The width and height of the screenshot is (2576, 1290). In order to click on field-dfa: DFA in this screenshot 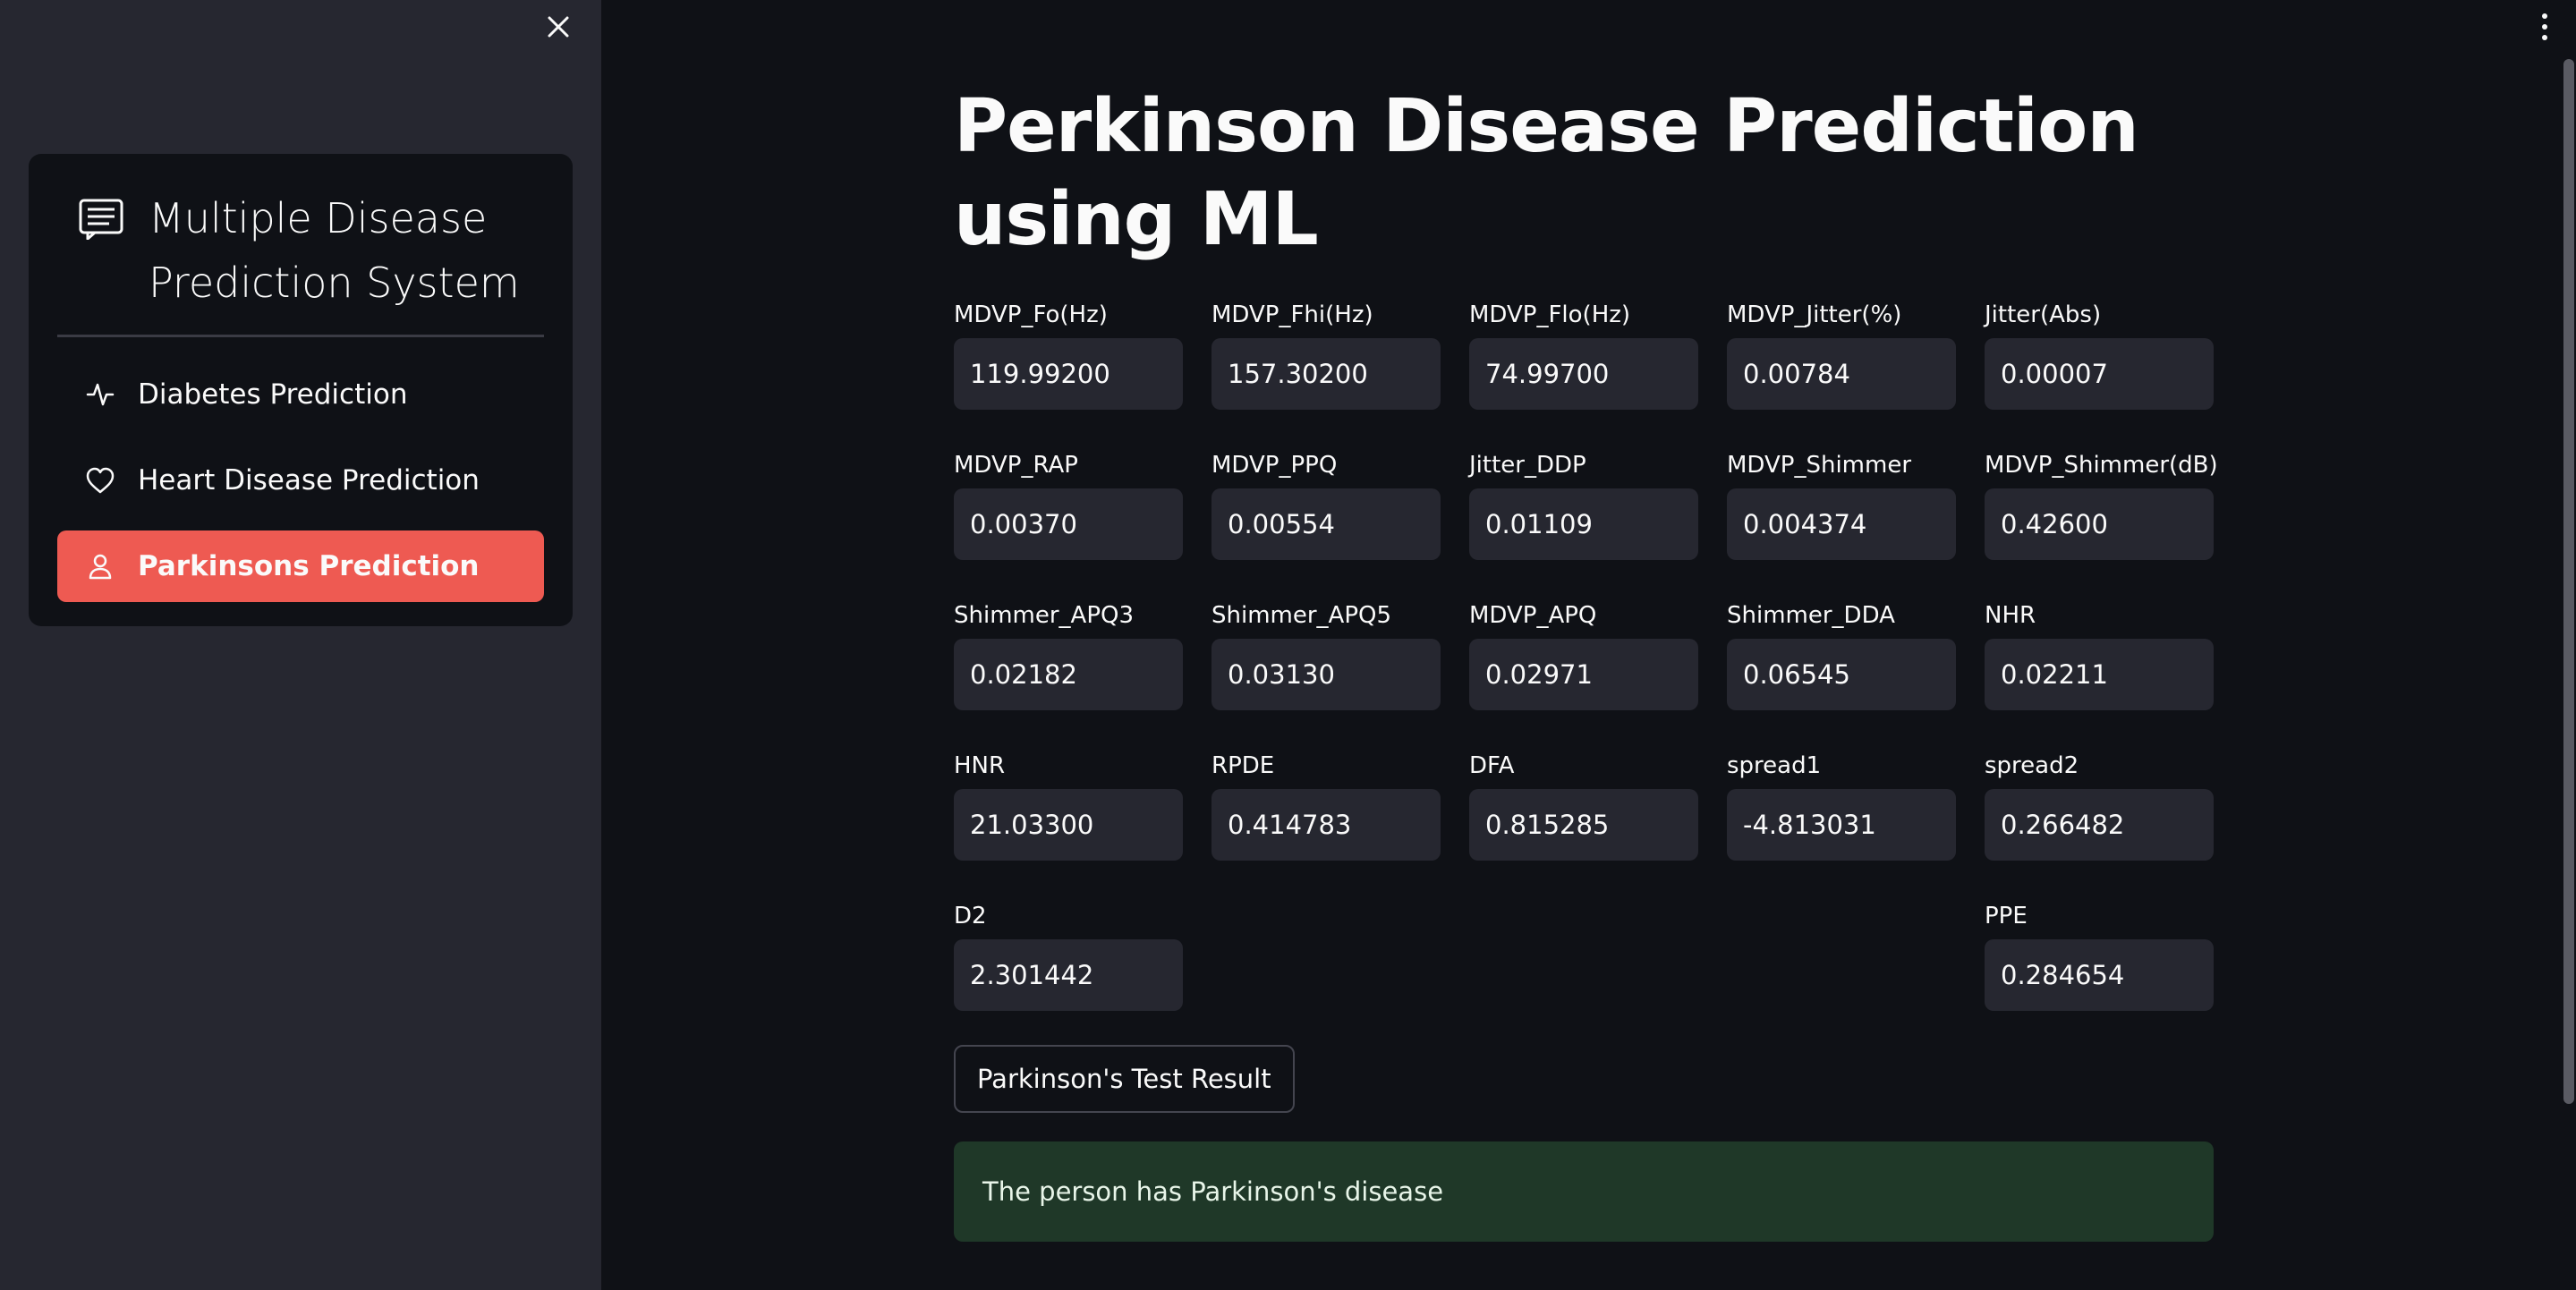, I will do `click(1583, 825)`.